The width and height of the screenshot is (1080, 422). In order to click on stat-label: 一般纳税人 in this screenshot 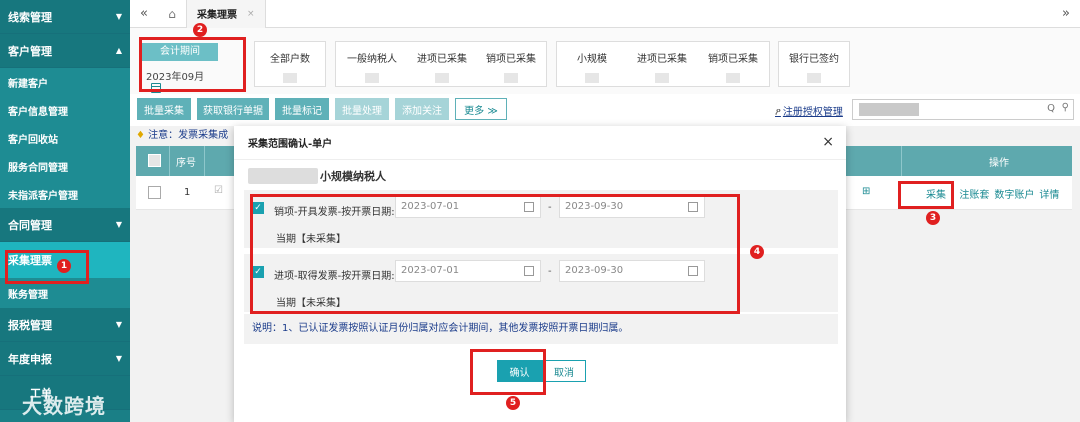, I will do `click(372, 59)`.